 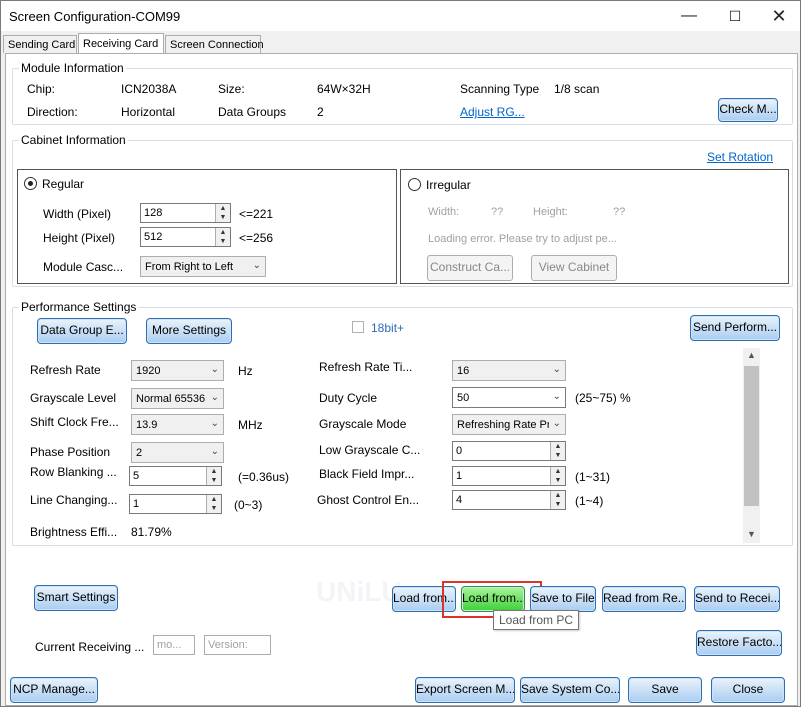 What do you see at coordinates (500, 89) in the screenshot?
I see `scanning-type-label: Scanning Type` at bounding box center [500, 89].